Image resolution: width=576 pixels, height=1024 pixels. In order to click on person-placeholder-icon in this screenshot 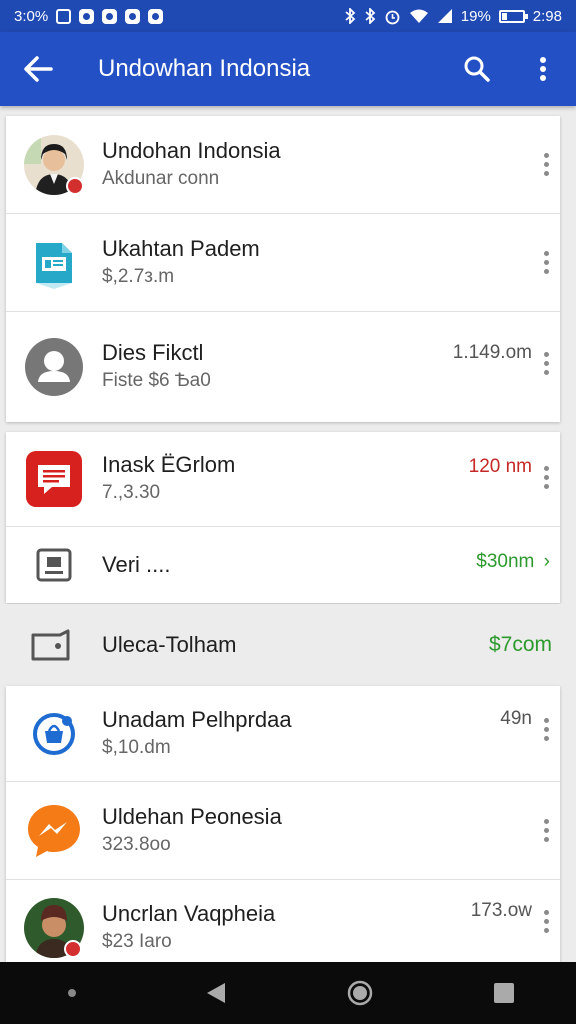, I will do `click(54, 367)`.